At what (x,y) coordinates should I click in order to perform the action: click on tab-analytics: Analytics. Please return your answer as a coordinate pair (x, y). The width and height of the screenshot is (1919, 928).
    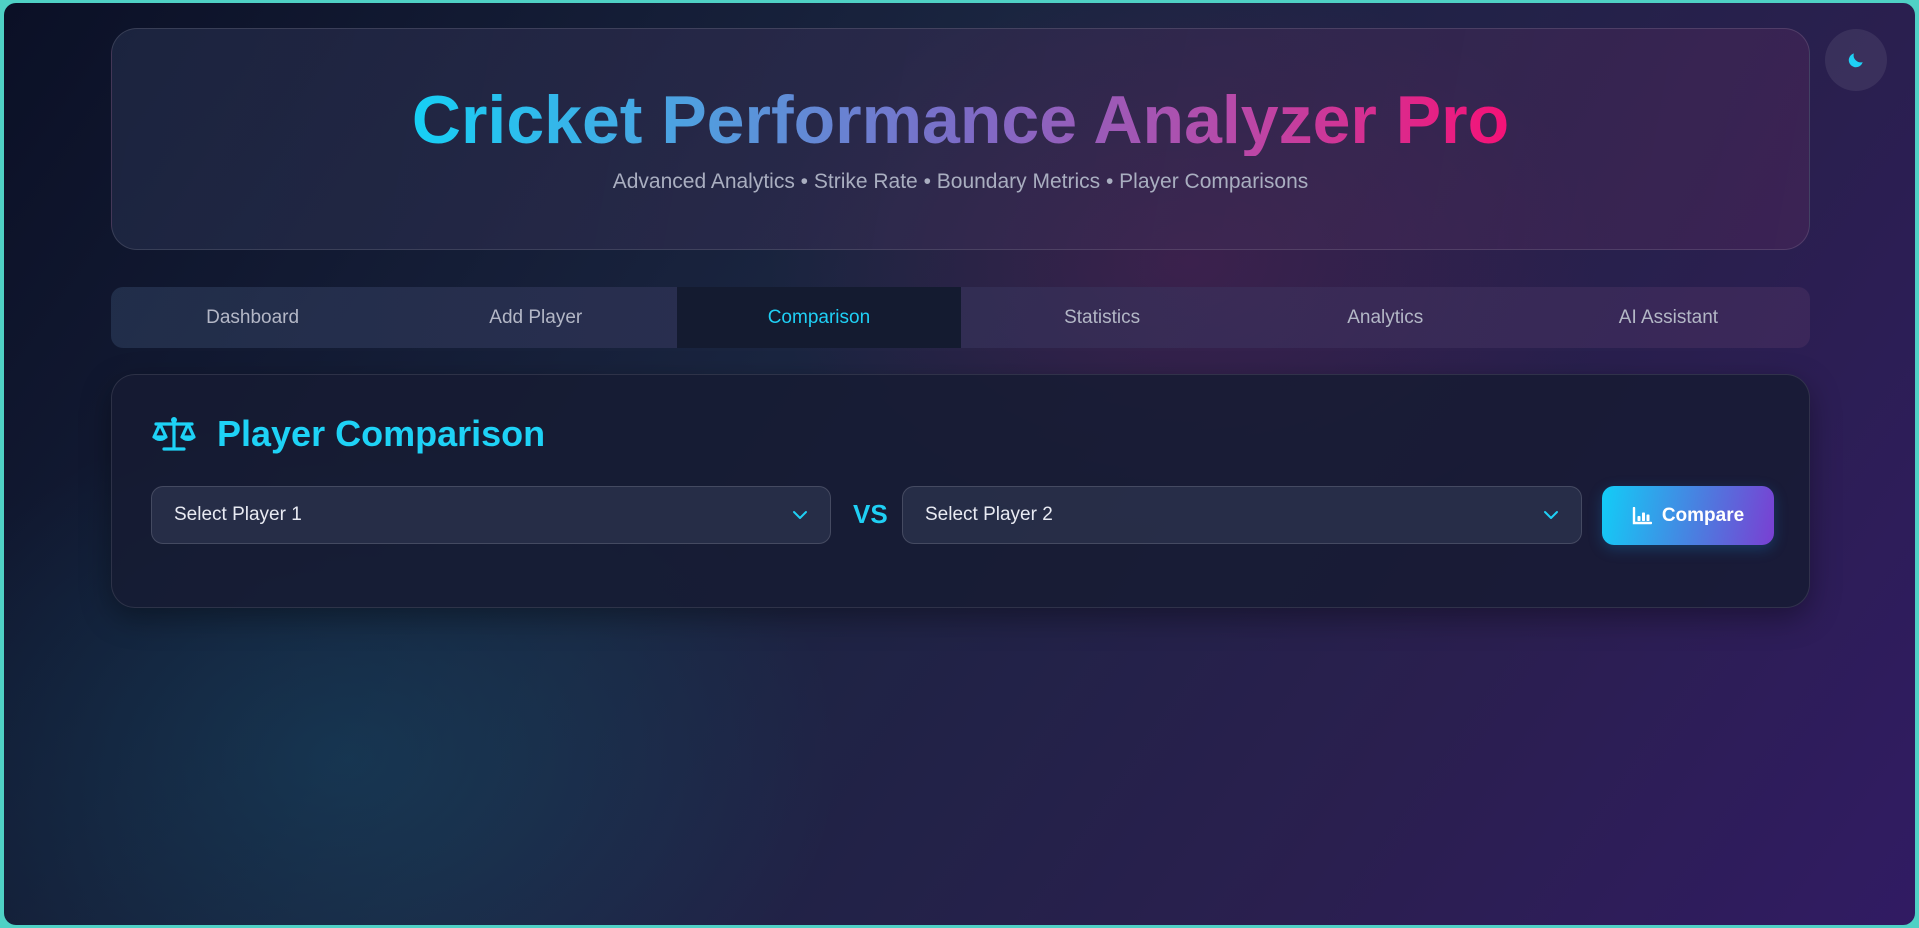
    Looking at the image, I should click on (1385, 317).